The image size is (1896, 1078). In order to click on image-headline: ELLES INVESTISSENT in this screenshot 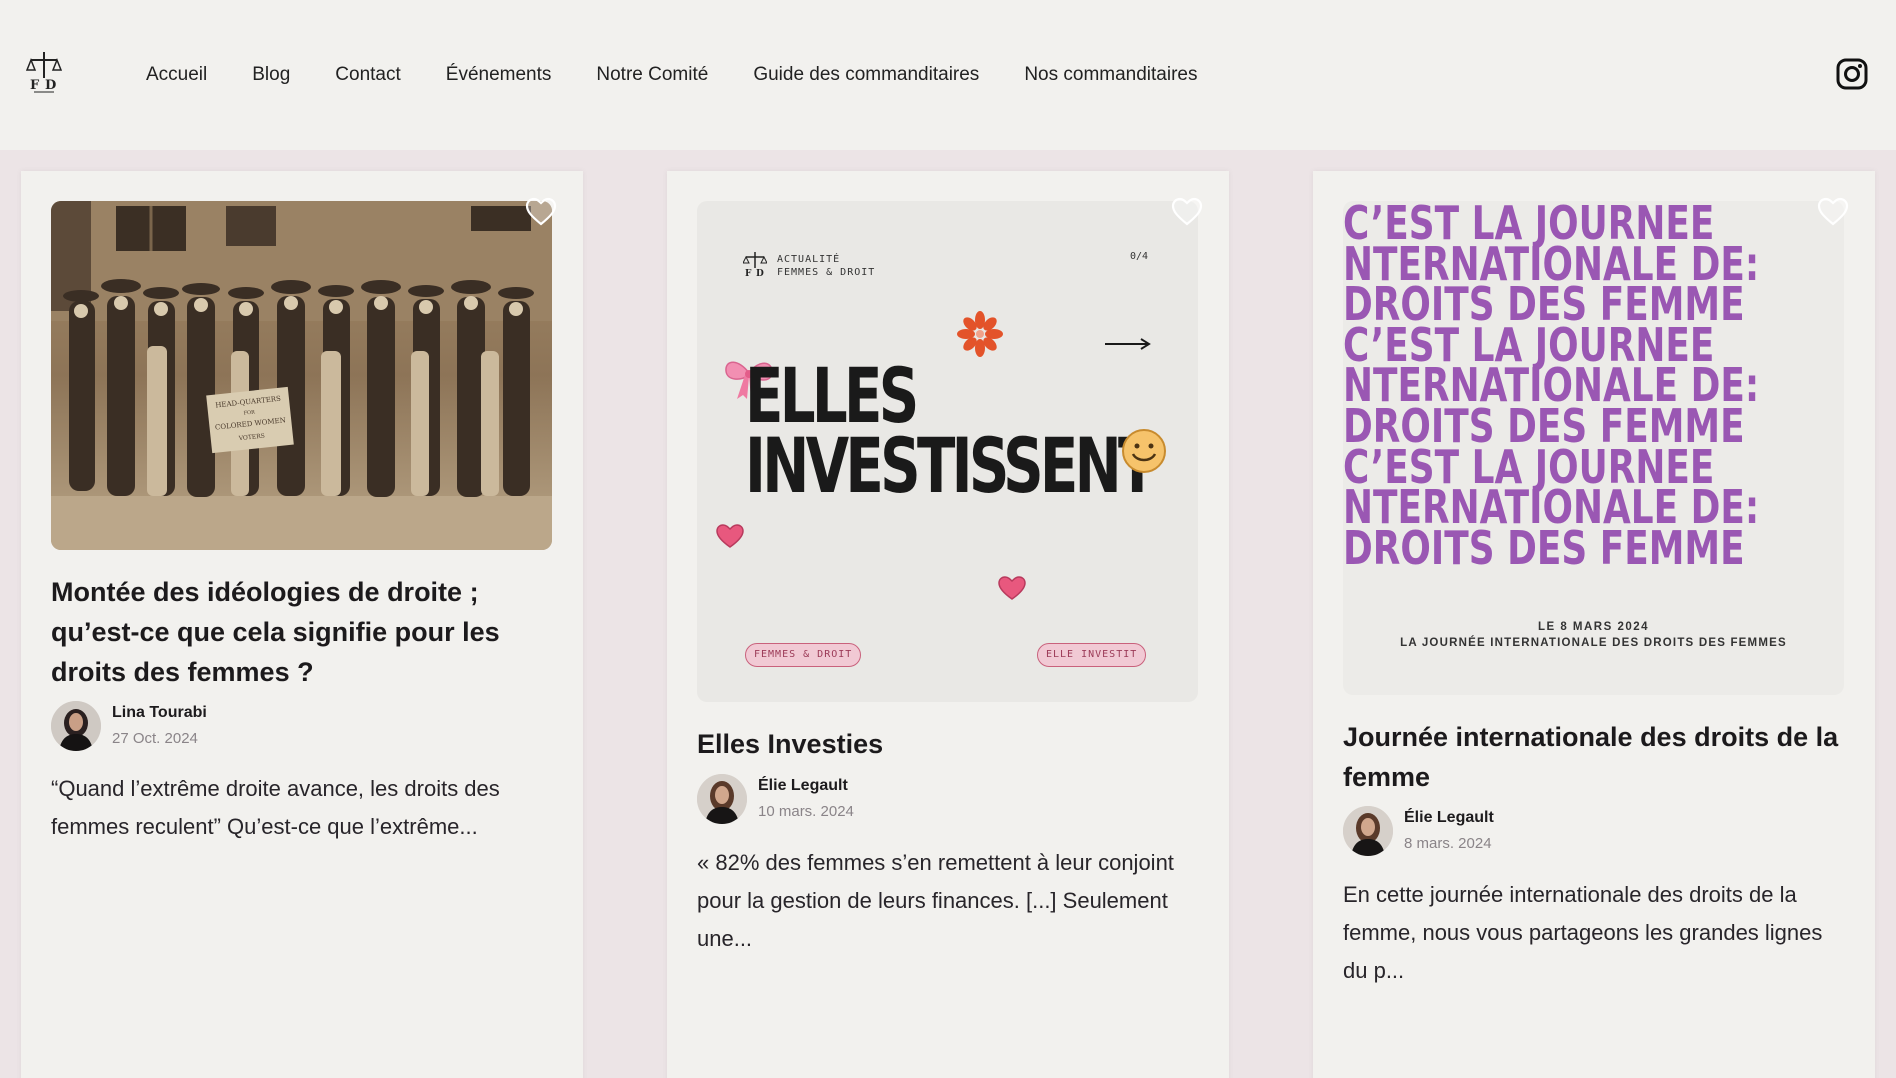, I will do `click(950, 434)`.